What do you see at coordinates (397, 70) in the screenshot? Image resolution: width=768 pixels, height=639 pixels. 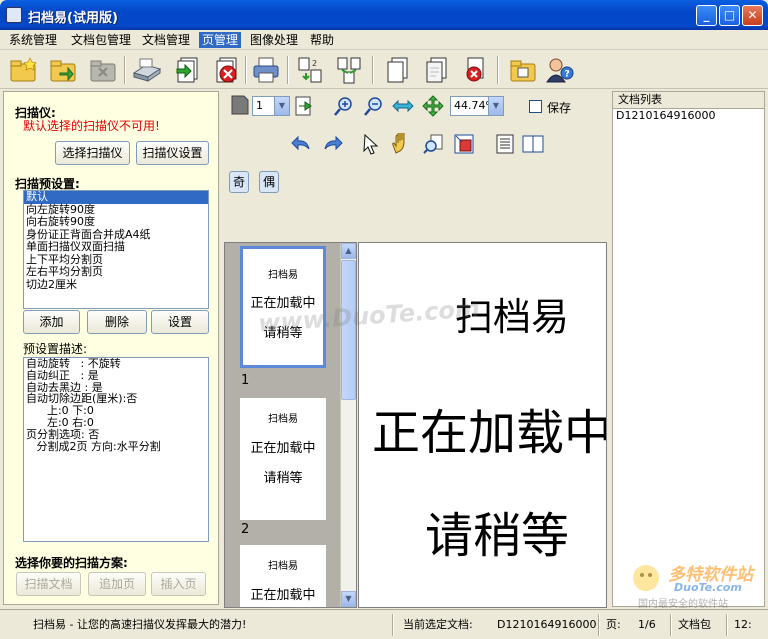 I see `copy-doc-icon` at bounding box center [397, 70].